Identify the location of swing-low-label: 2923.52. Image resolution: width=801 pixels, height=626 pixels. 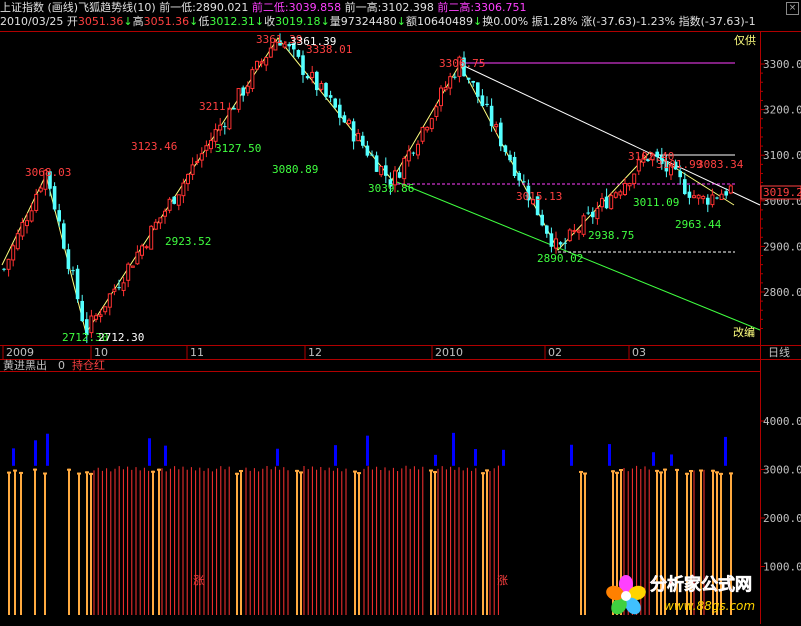
(188, 241).